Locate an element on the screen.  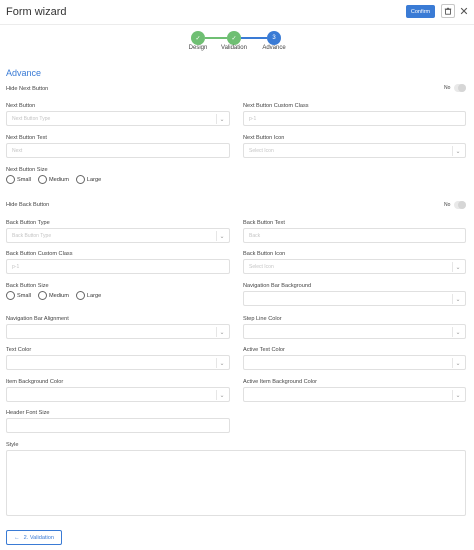
text-color-label: Text Color is located at coordinates (19, 350).